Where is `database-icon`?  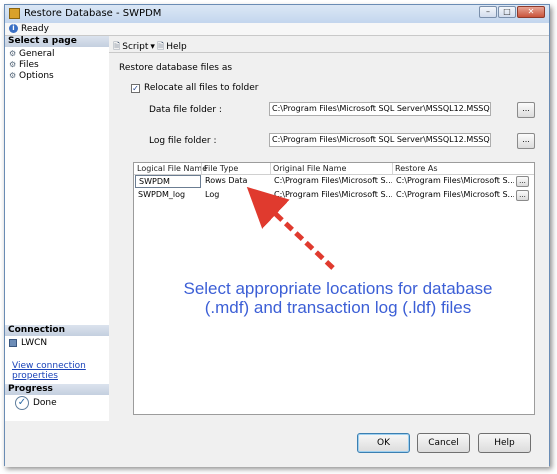 database-icon is located at coordinates (14, 13).